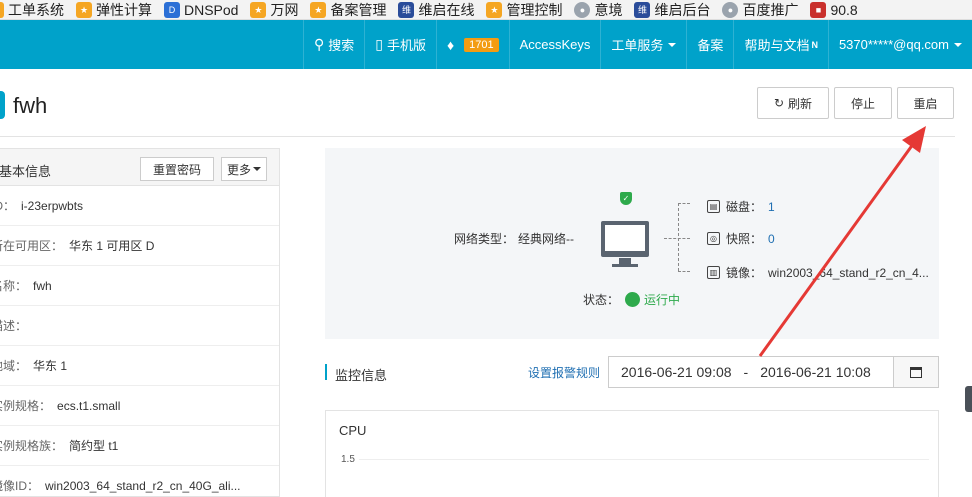 The image size is (972, 497). Describe the element at coordinates (709, 44) in the screenshot. I see `nav-filing: 备案` at that location.